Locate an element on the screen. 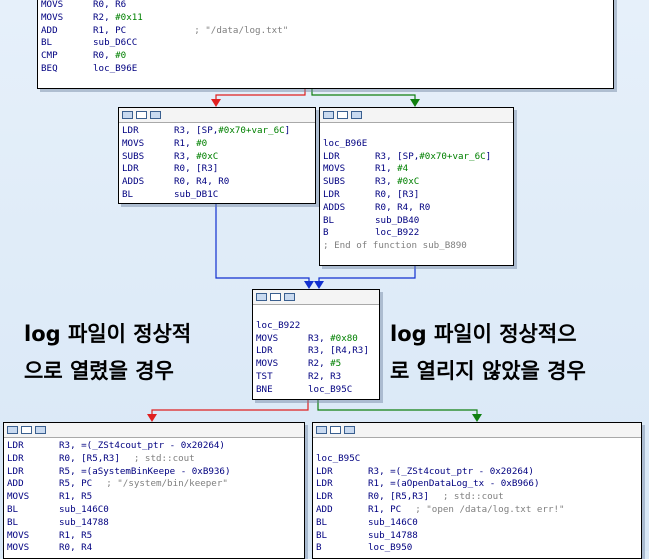  edge-right-to-mid is located at coordinates (367, 274).